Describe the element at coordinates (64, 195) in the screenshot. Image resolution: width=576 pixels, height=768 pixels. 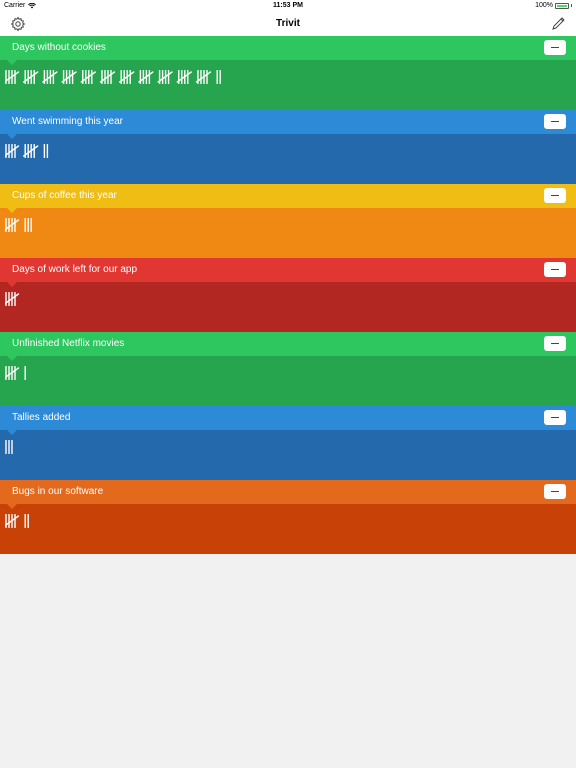
I see `counter-label: Cups of coffee this year` at that location.